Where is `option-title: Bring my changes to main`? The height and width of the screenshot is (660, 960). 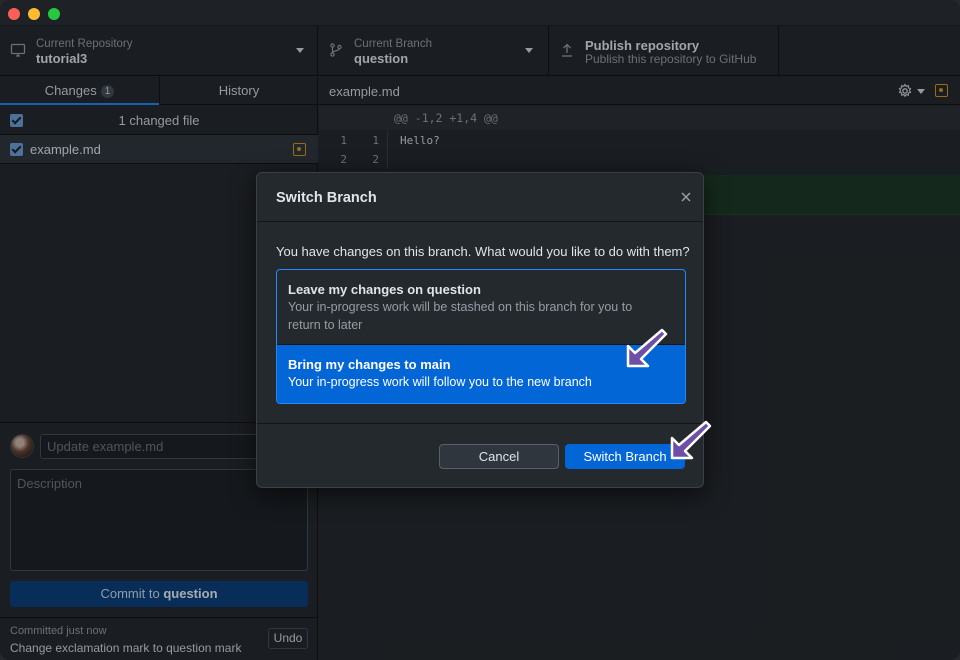
option-title: Bring my changes to main is located at coordinates (369, 364).